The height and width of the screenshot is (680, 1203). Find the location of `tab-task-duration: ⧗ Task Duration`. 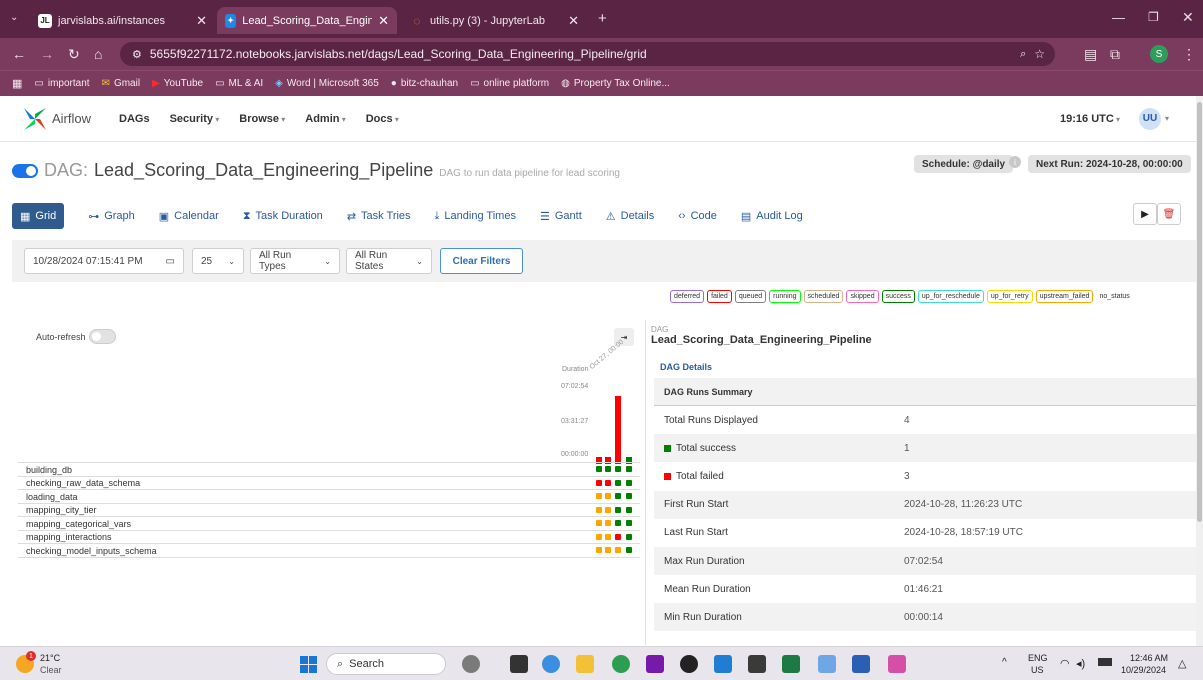

tab-task-duration: ⧗ Task Duration is located at coordinates (283, 216).